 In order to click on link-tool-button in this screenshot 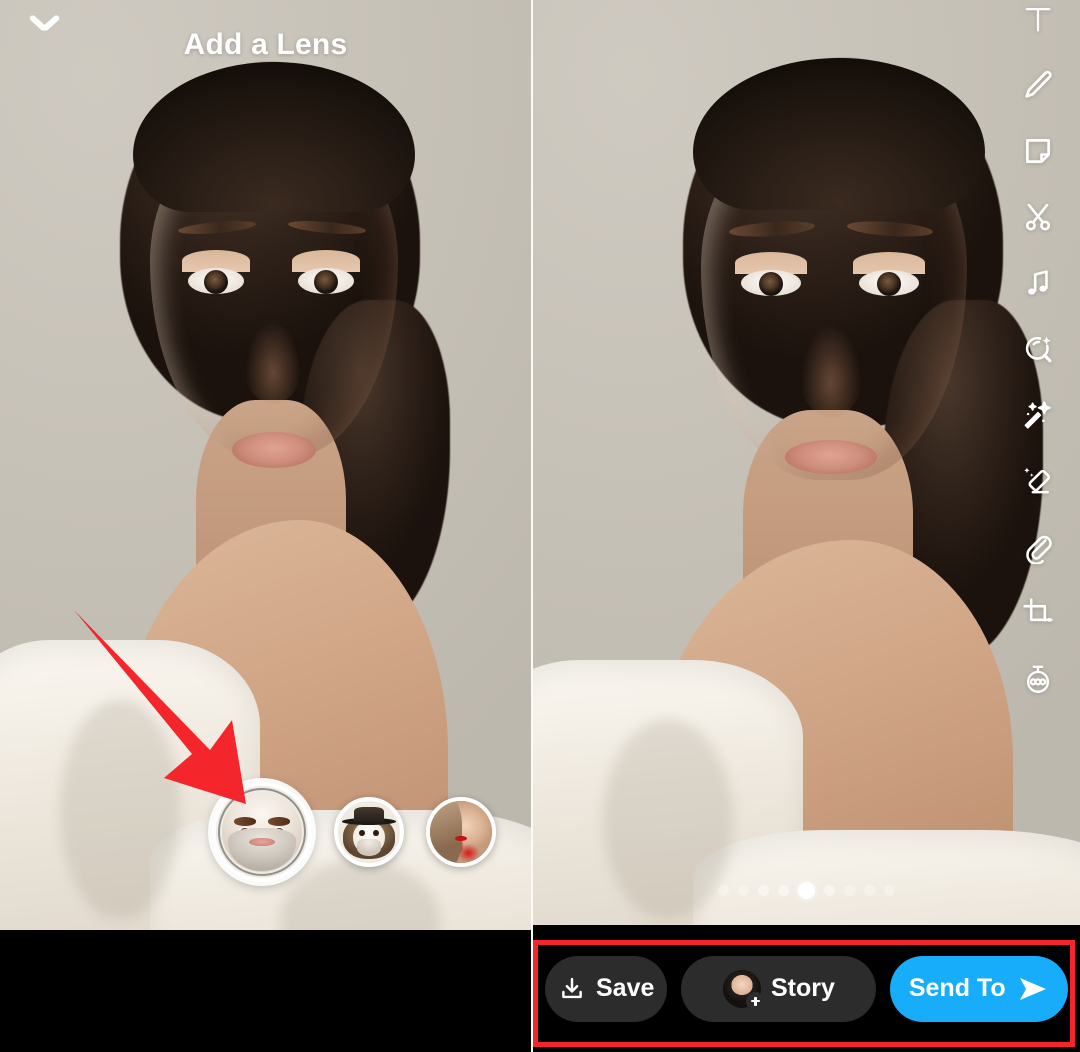, I will do `click(1038, 547)`.